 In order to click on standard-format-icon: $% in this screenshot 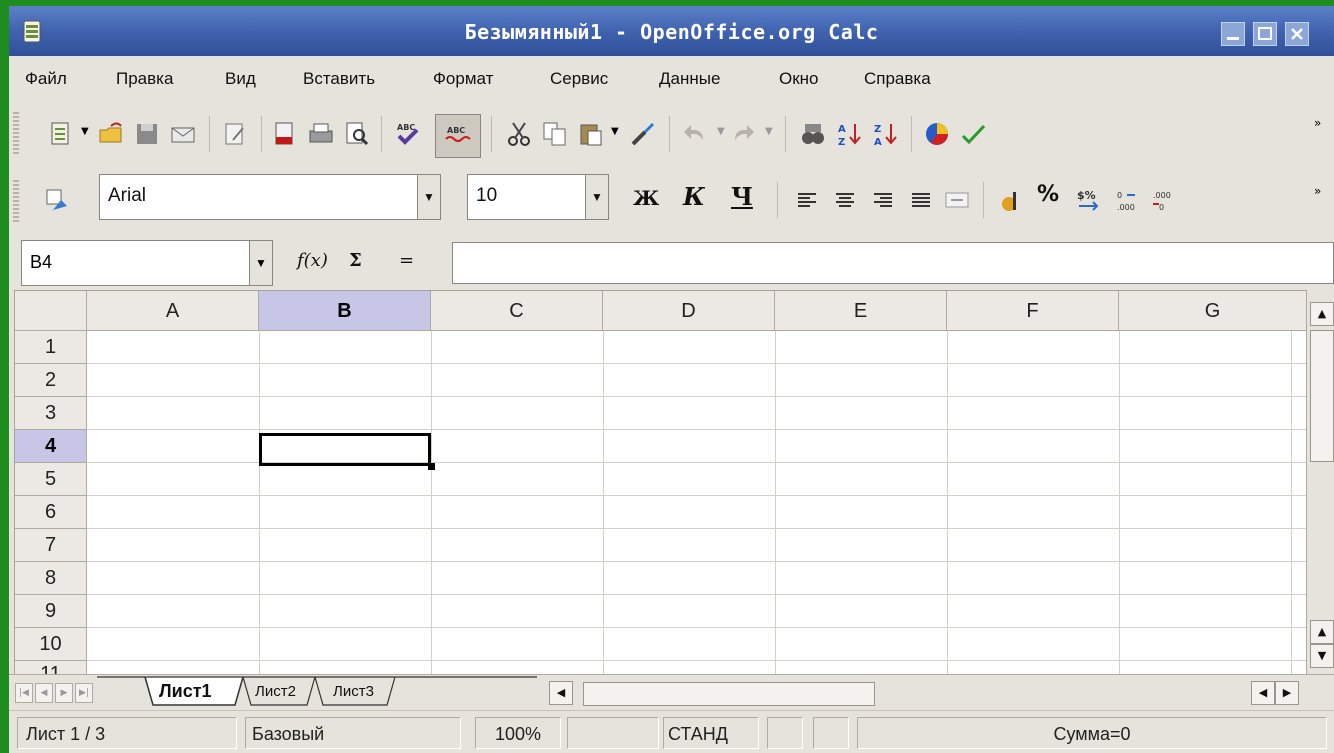, I will do `click(1089, 200)`.